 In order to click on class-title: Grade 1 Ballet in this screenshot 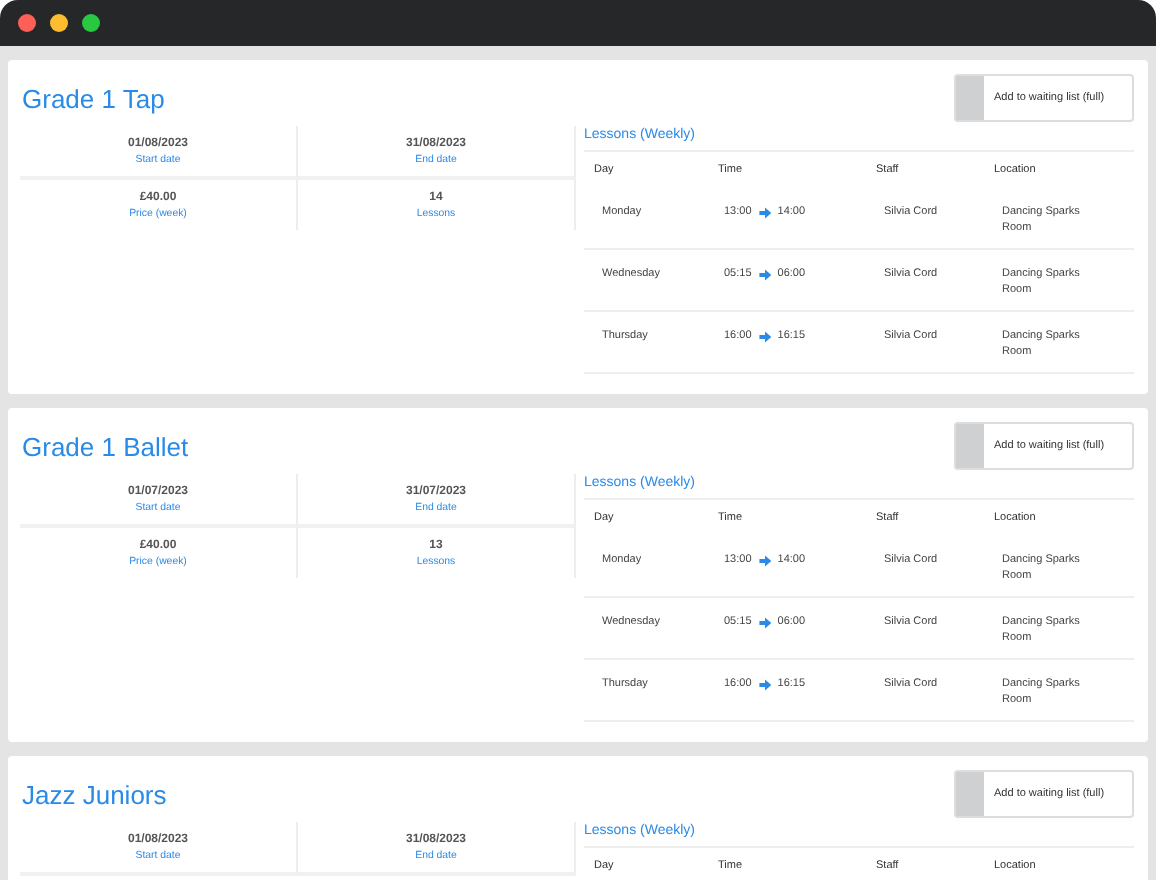, I will do `click(105, 448)`.